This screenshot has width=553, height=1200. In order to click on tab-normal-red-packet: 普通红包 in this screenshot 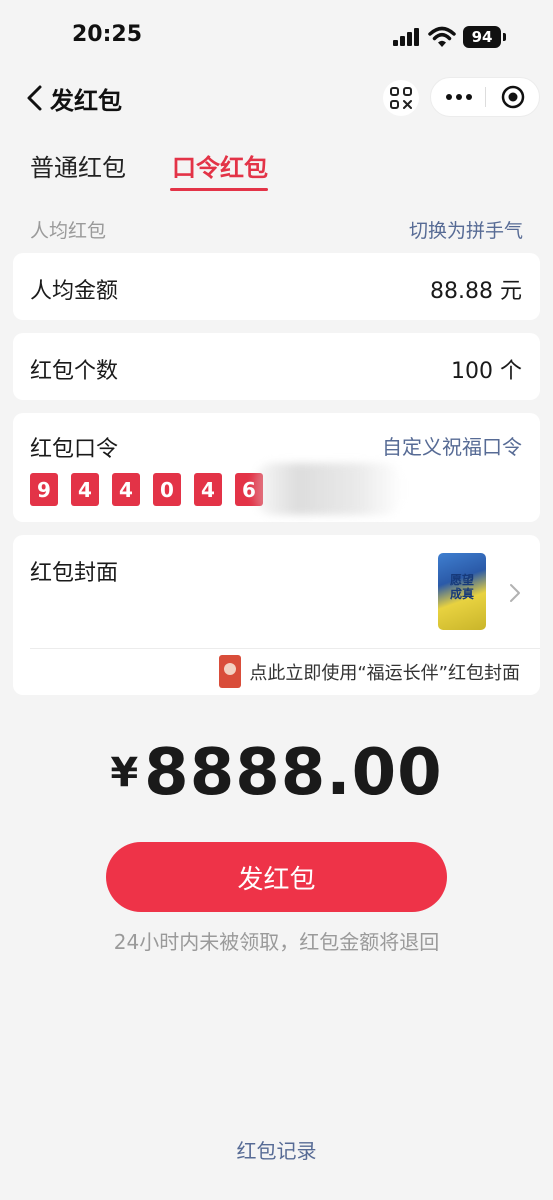, I will do `click(78, 165)`.